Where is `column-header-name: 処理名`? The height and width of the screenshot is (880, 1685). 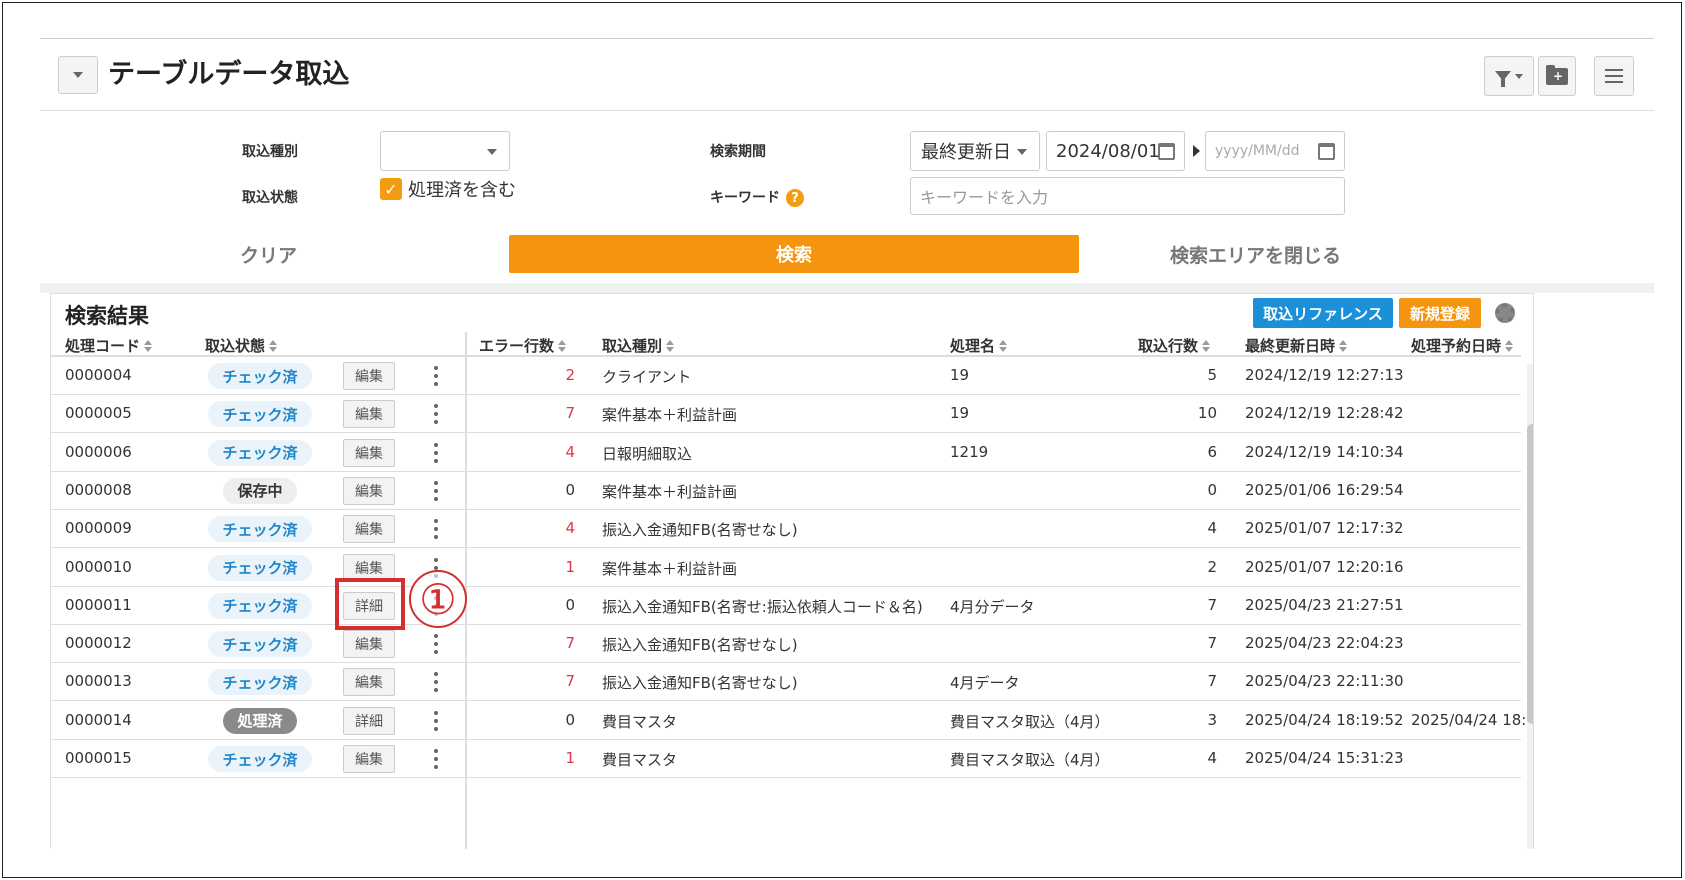
column-header-name: 処理名 is located at coordinates (979, 345).